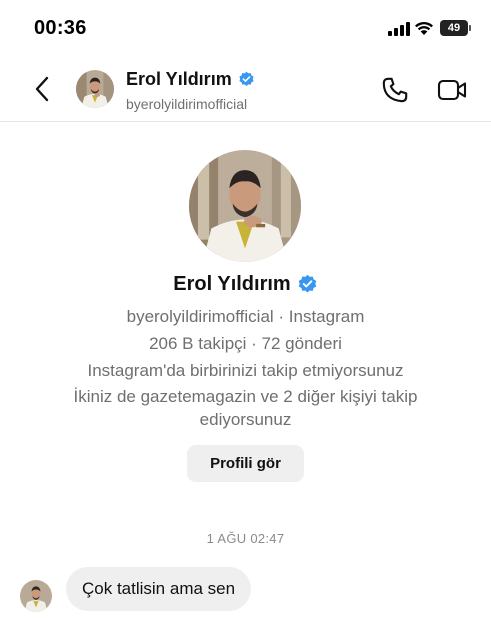 This screenshot has height=625, width=491. What do you see at coordinates (60, 28) in the screenshot?
I see `status-time: 00:36` at bounding box center [60, 28].